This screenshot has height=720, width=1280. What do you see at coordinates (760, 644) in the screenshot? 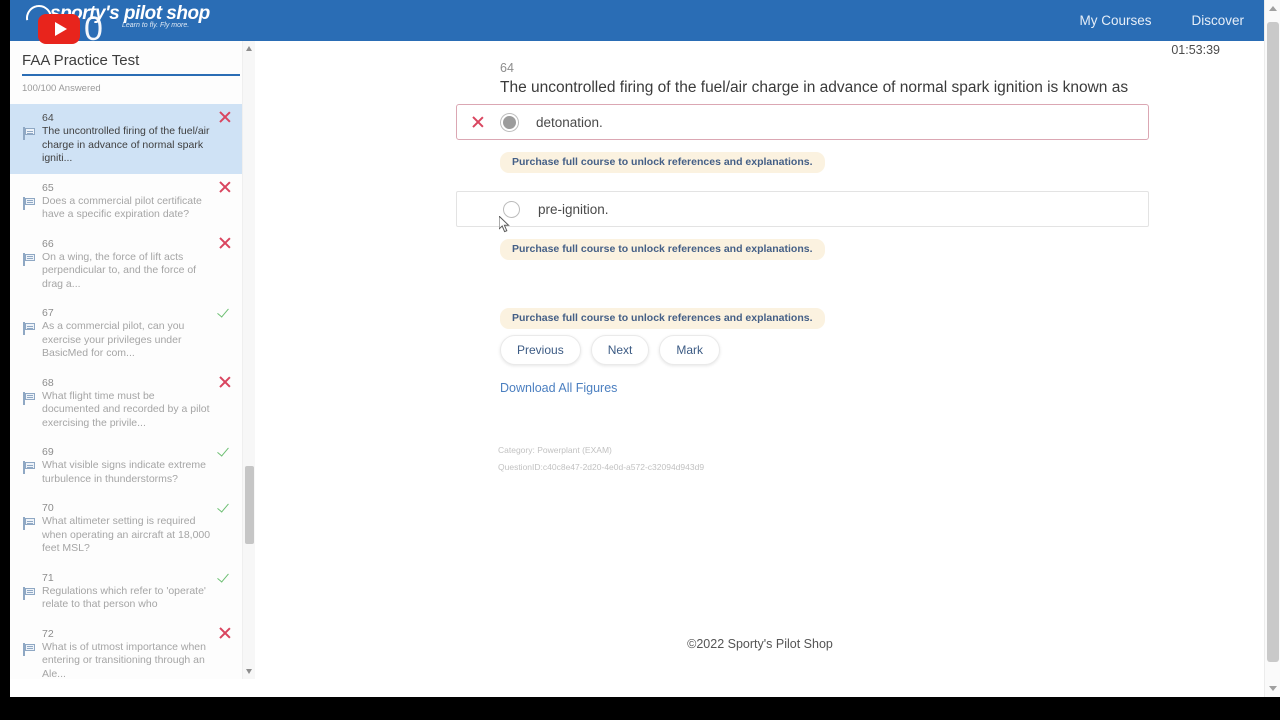
I see `footer-copyright: ©2022 Sporty's Pilot Shop` at bounding box center [760, 644].